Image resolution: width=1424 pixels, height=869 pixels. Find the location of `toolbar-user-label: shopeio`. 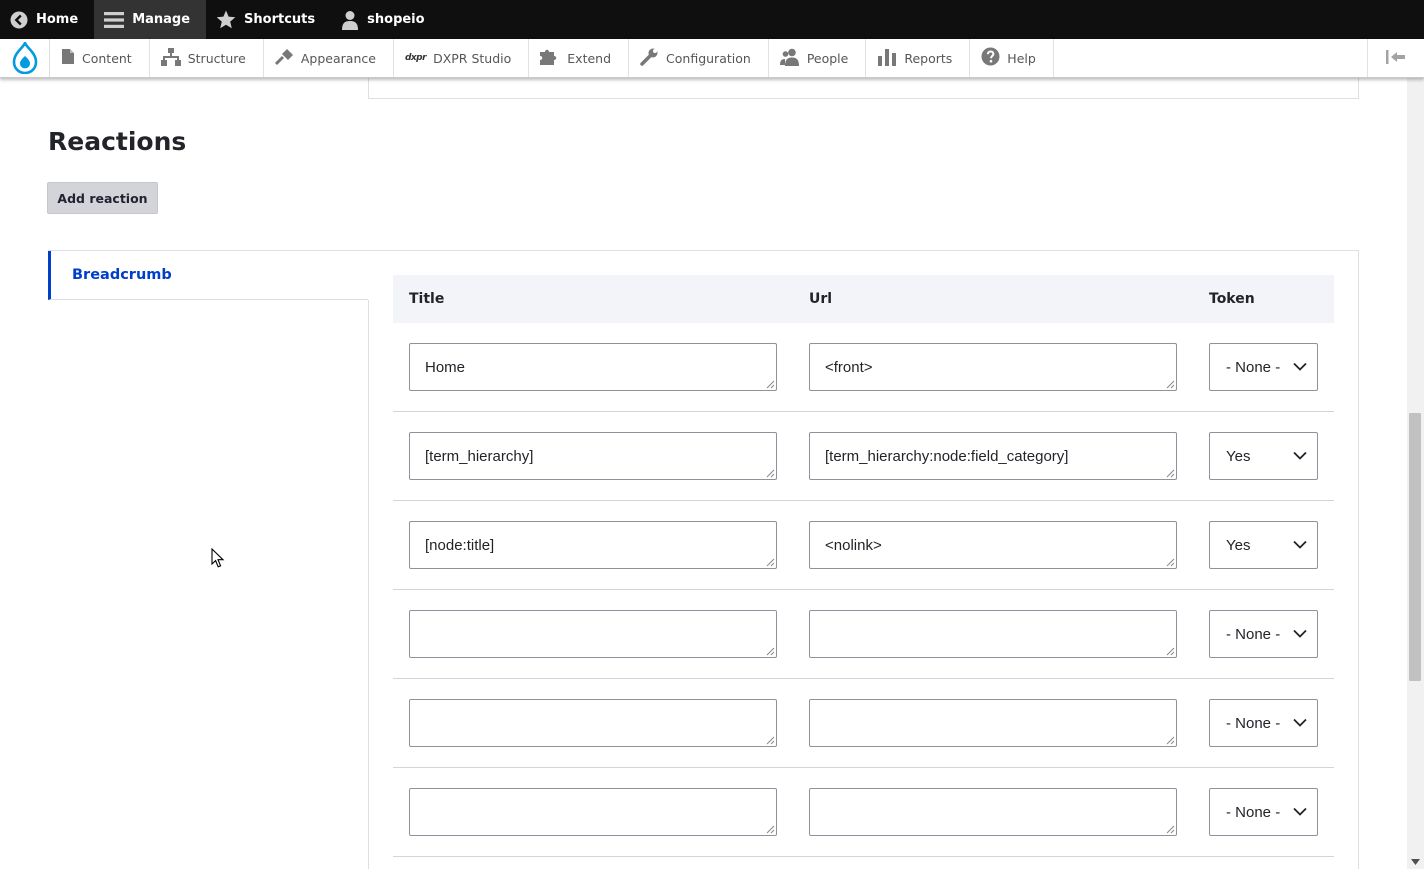

toolbar-user-label: shopeio is located at coordinates (396, 19).